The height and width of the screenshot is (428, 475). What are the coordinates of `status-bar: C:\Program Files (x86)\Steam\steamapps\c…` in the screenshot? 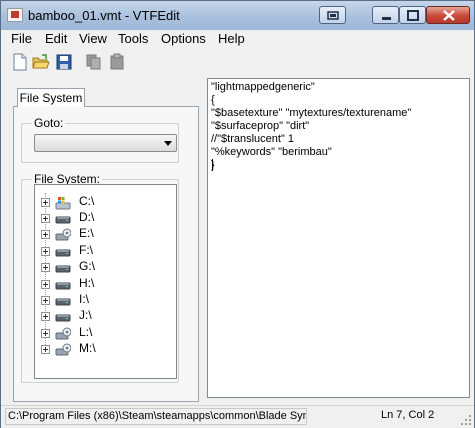 It's located at (237, 416).